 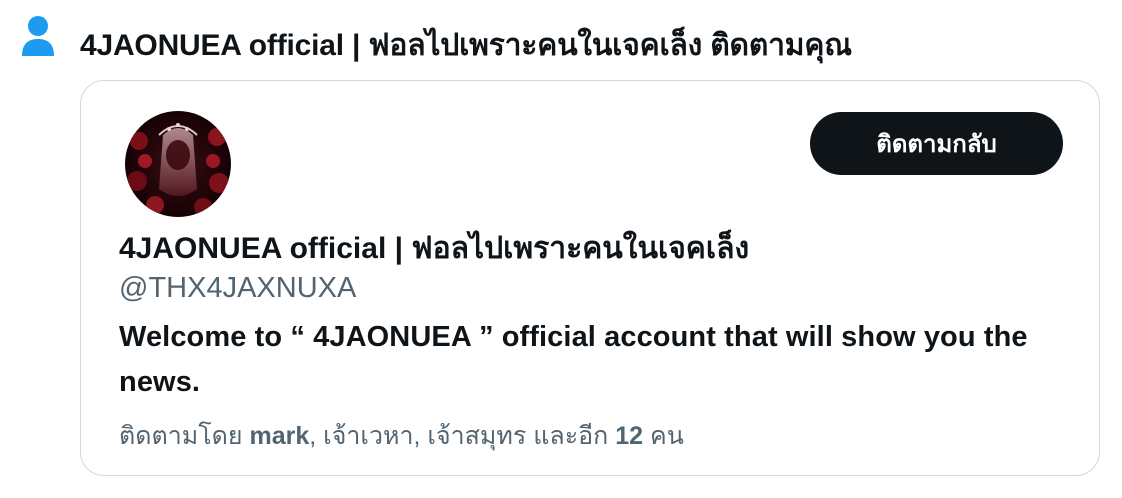 What do you see at coordinates (181, 436) in the screenshot?
I see `followed-by-prefix: ติดตามโดย` at bounding box center [181, 436].